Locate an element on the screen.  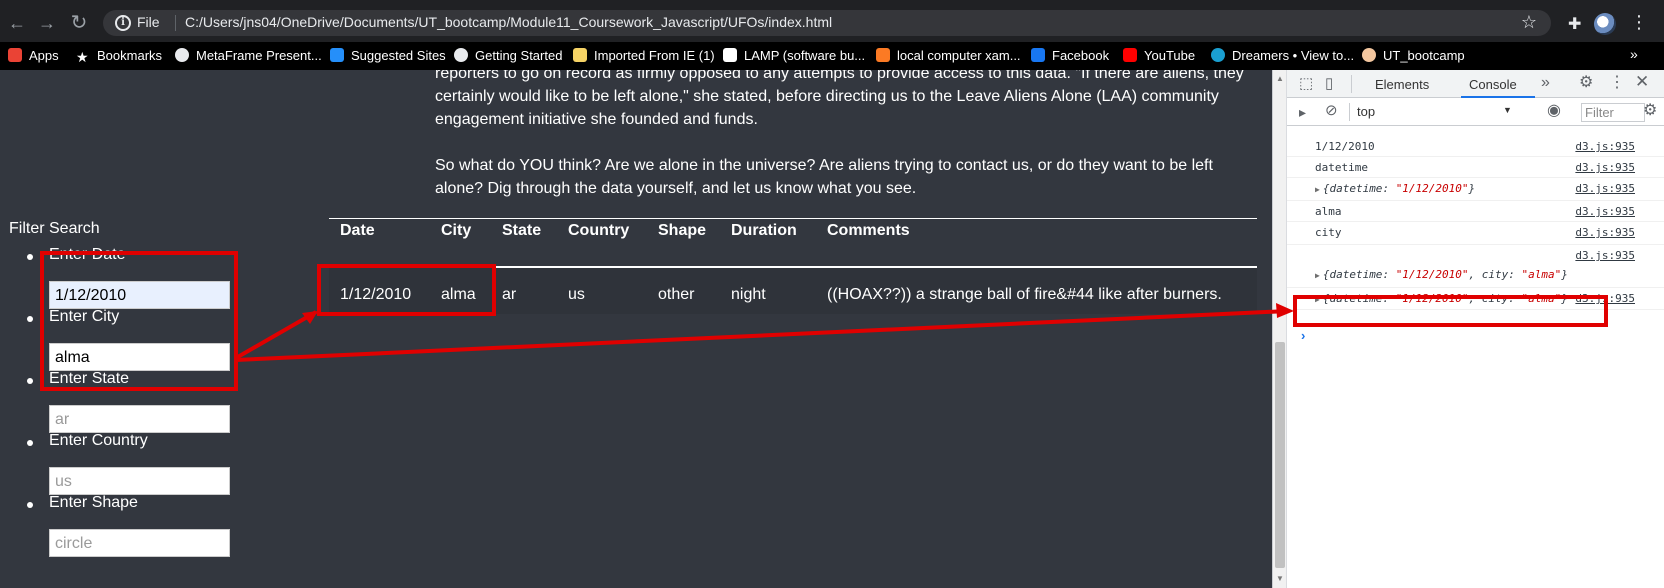
column-header-shape: Shape is located at coordinates (682, 230).